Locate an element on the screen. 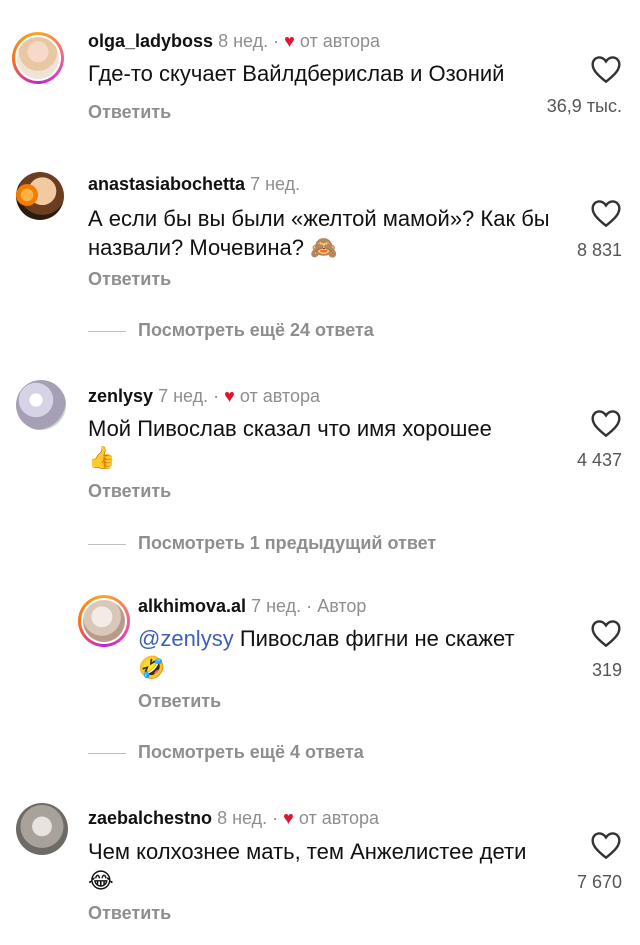 This screenshot has height=945, width=640. like-count: 4 437 is located at coordinates (599, 460).